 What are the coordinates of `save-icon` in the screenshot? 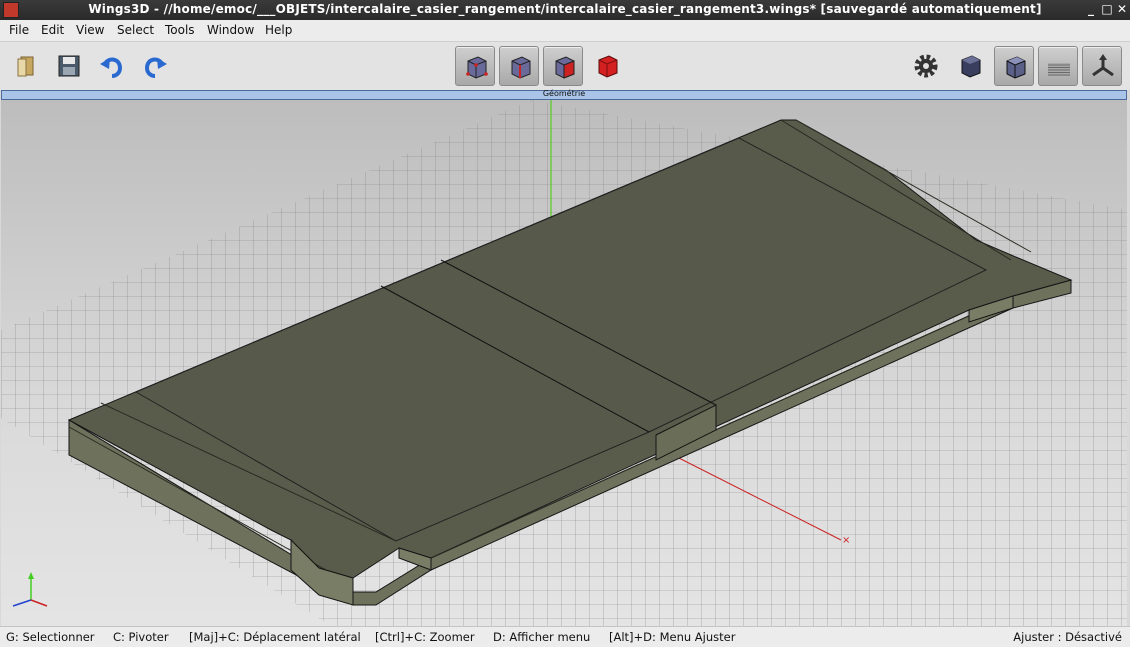 It's located at (69, 66).